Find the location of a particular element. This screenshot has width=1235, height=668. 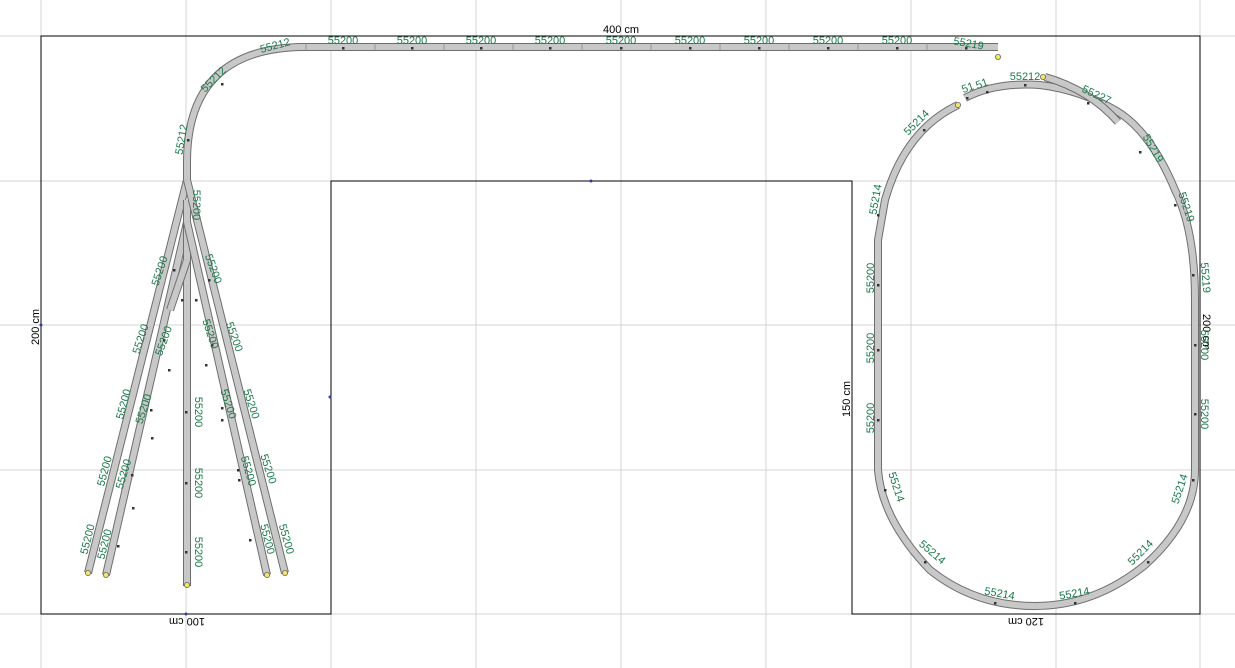

part-label: 55219 is located at coordinates (1153, 148).